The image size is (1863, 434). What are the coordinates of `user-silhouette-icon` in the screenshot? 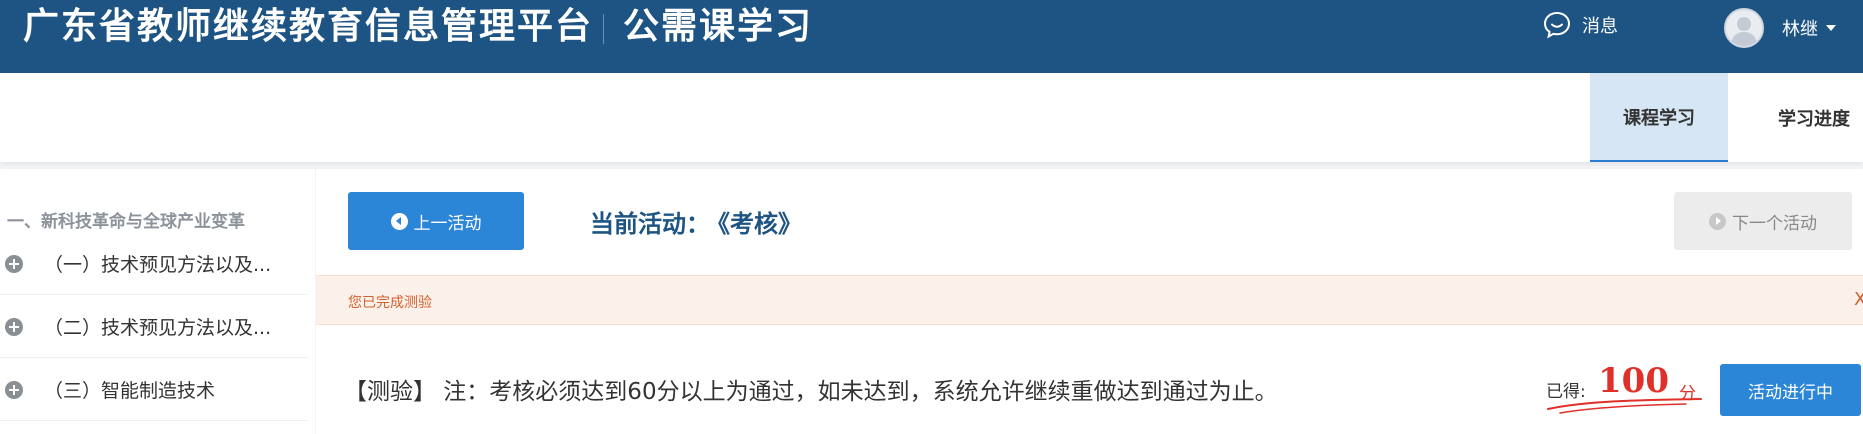 It's located at (1744, 31).